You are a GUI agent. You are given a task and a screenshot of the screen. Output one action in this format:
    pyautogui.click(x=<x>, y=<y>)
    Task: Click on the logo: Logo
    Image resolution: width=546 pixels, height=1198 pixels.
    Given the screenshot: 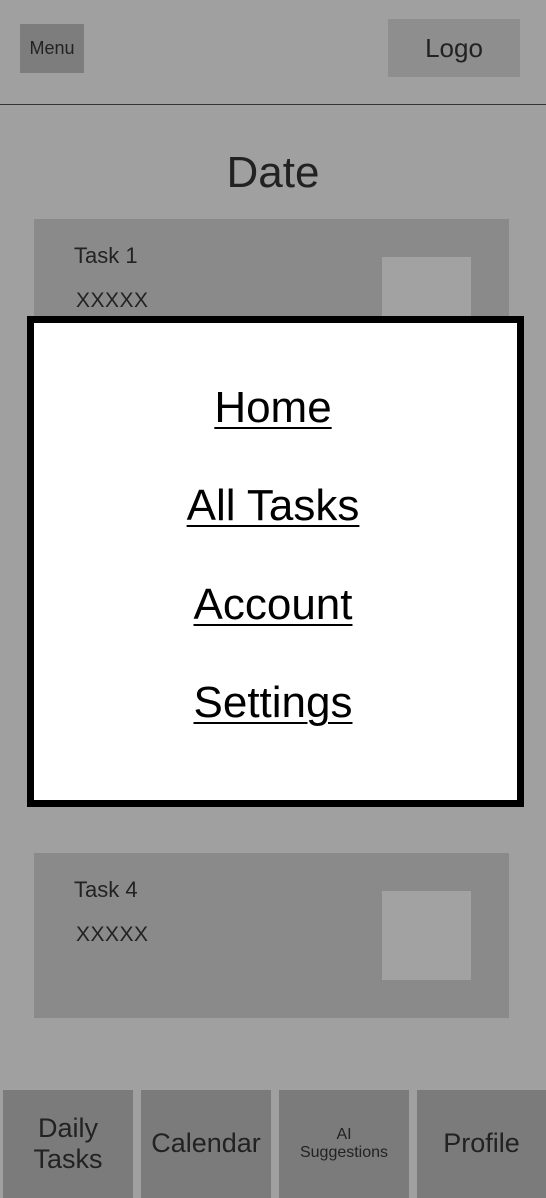 What is the action you would take?
    pyautogui.click(x=454, y=48)
    